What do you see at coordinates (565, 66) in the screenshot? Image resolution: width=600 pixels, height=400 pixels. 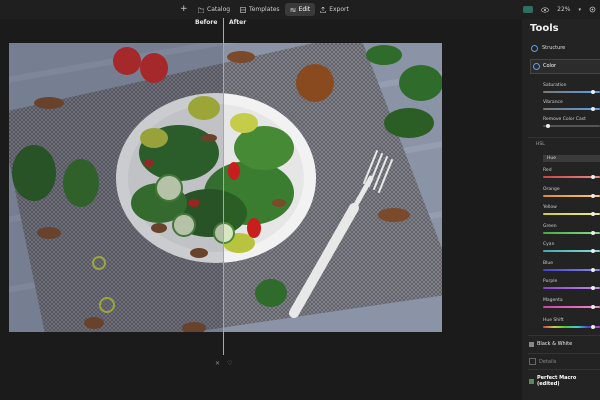 I see `color-section-header: Color` at bounding box center [565, 66].